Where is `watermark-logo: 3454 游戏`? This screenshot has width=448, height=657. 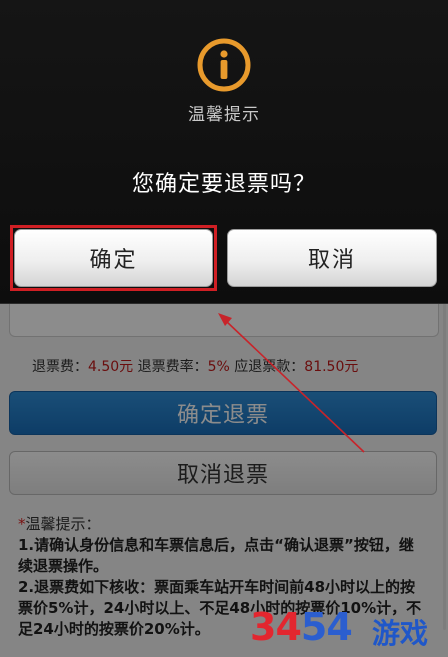 watermark-logo: 3454 游戏 is located at coordinates (345, 627).